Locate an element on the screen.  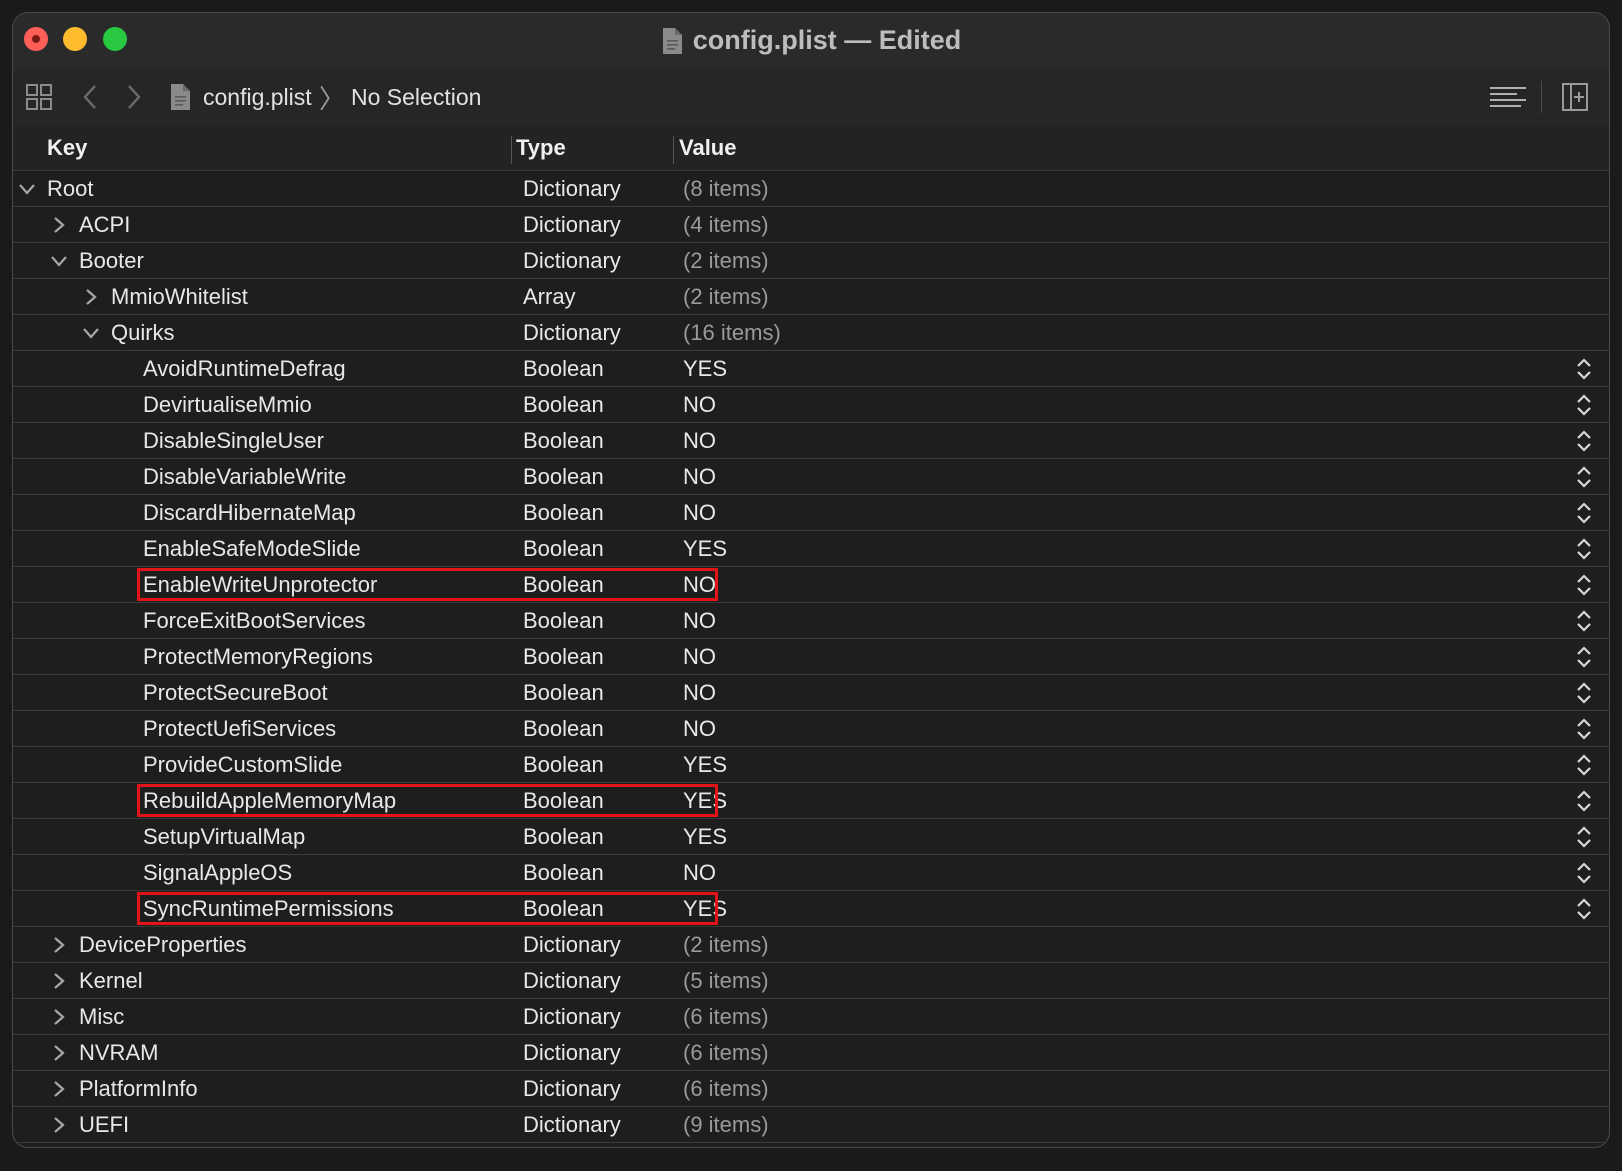
row-key: MmioWhitelist is located at coordinates (179, 296).